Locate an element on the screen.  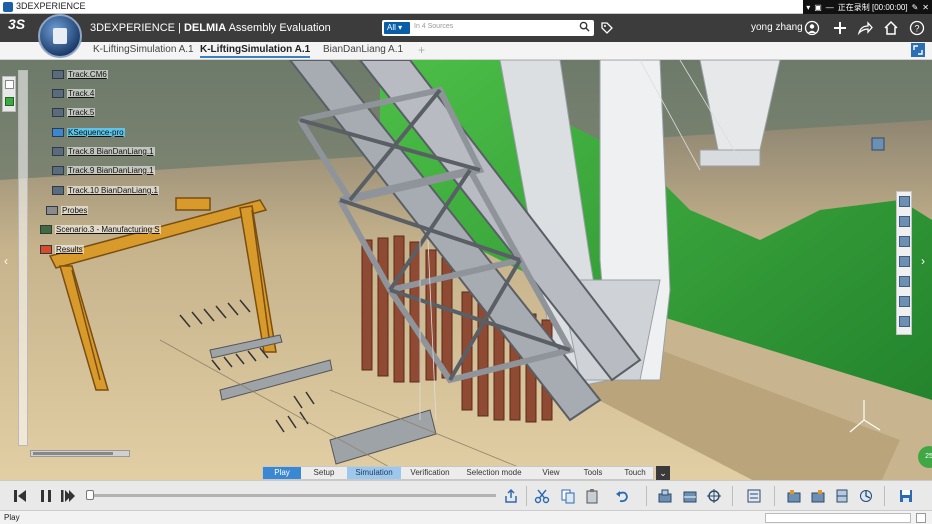
right-tool-1-icon is located at coordinates (904, 201).